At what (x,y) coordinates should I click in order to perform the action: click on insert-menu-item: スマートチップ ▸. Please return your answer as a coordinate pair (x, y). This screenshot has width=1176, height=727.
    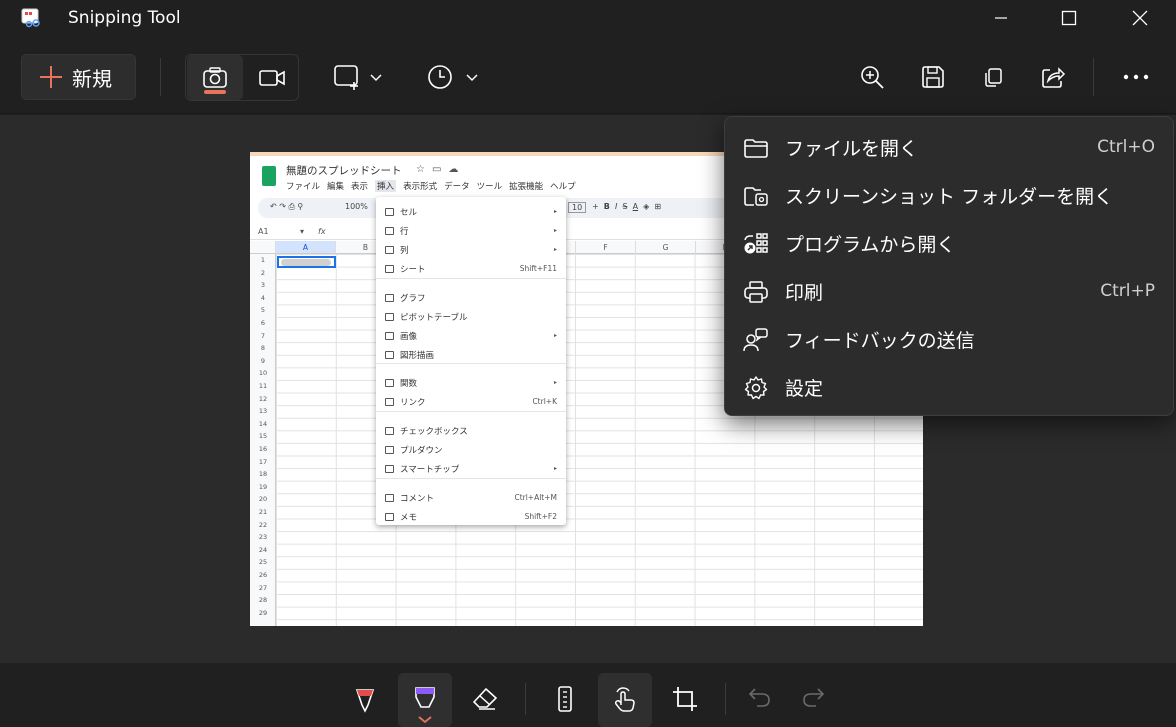
    Looking at the image, I should click on (471, 468).